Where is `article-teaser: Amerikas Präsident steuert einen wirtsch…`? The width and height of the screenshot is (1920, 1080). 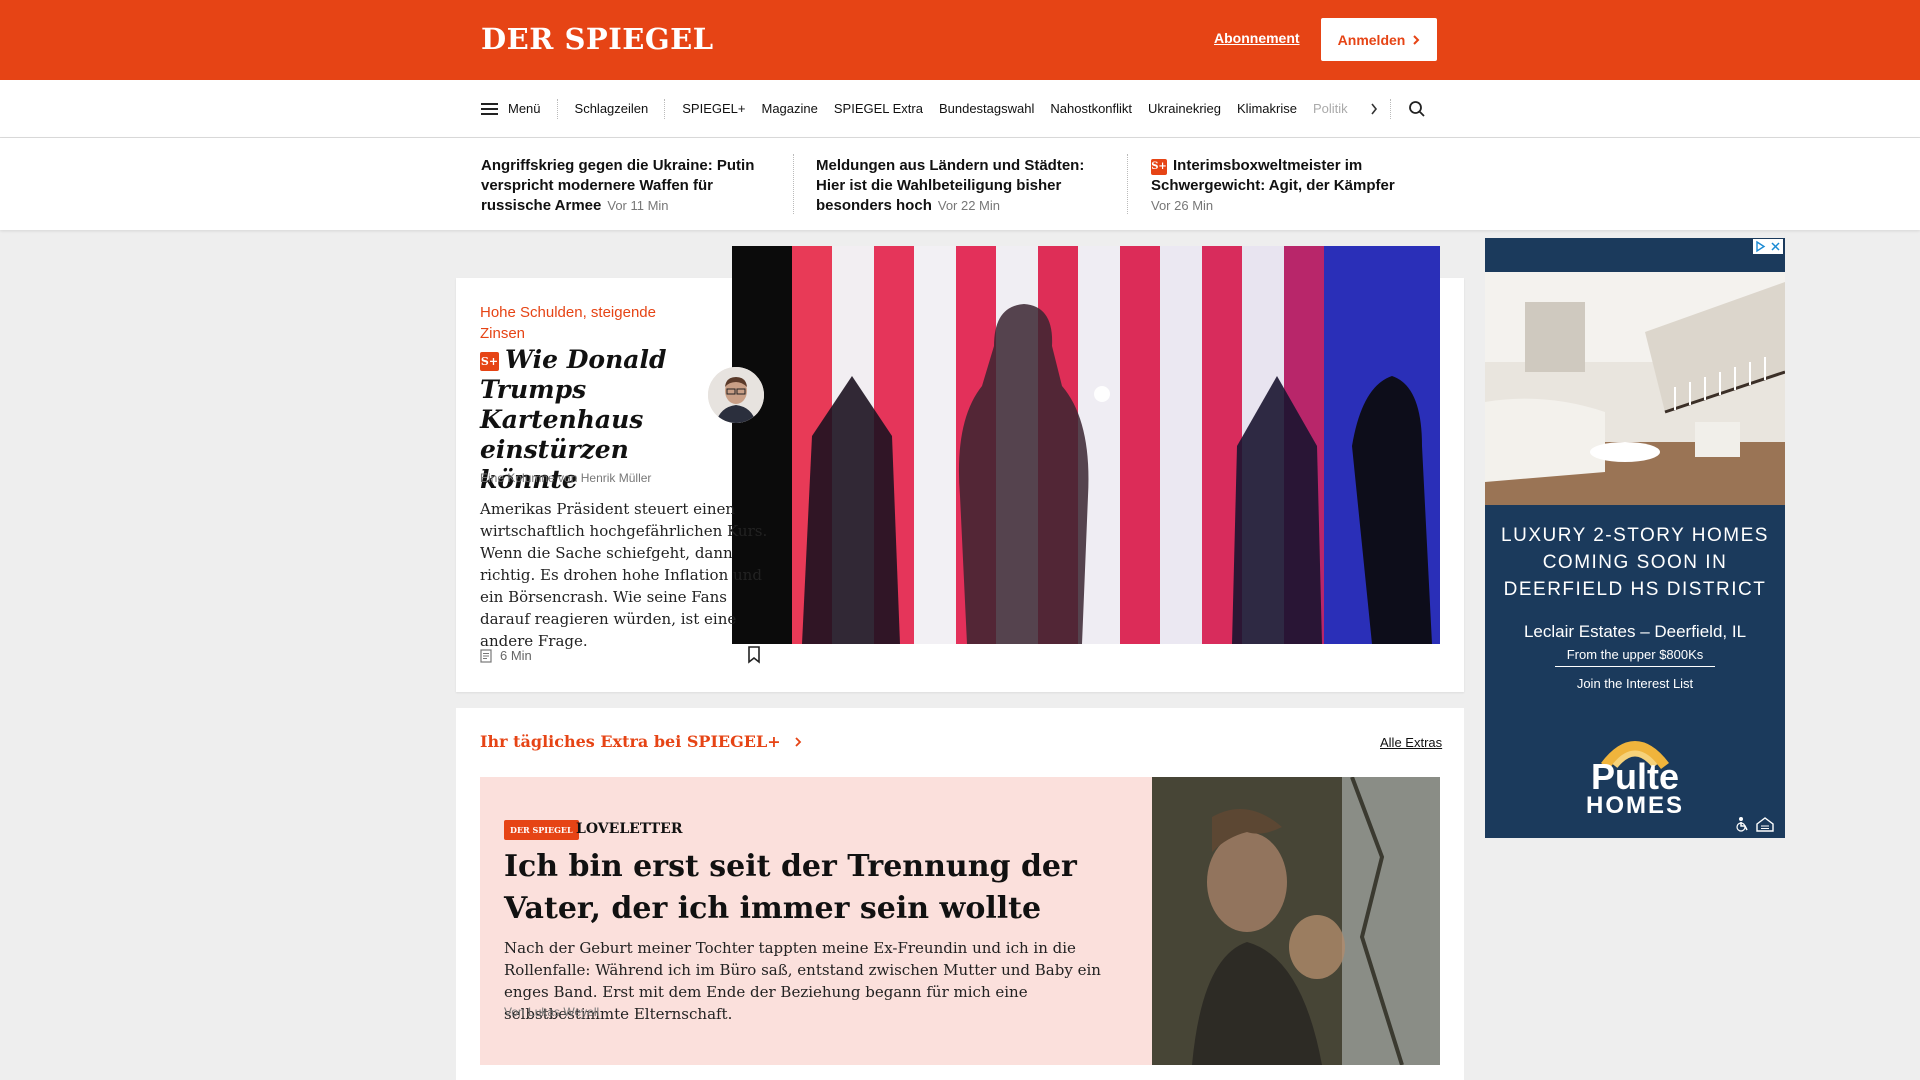
article-teaser: Amerikas Präsident steuert einen wirtsch… is located at coordinates (625, 575).